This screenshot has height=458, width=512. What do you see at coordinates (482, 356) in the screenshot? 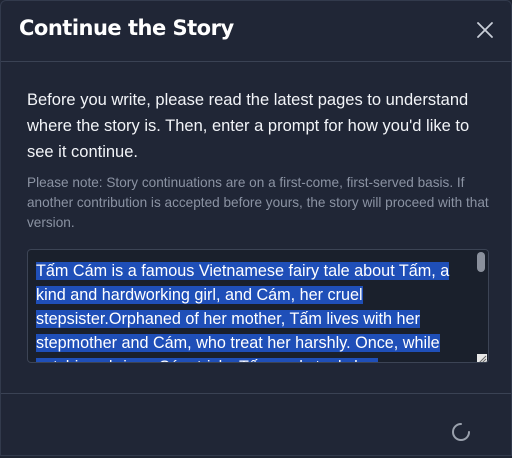
I see `resize-handle-icon` at bounding box center [482, 356].